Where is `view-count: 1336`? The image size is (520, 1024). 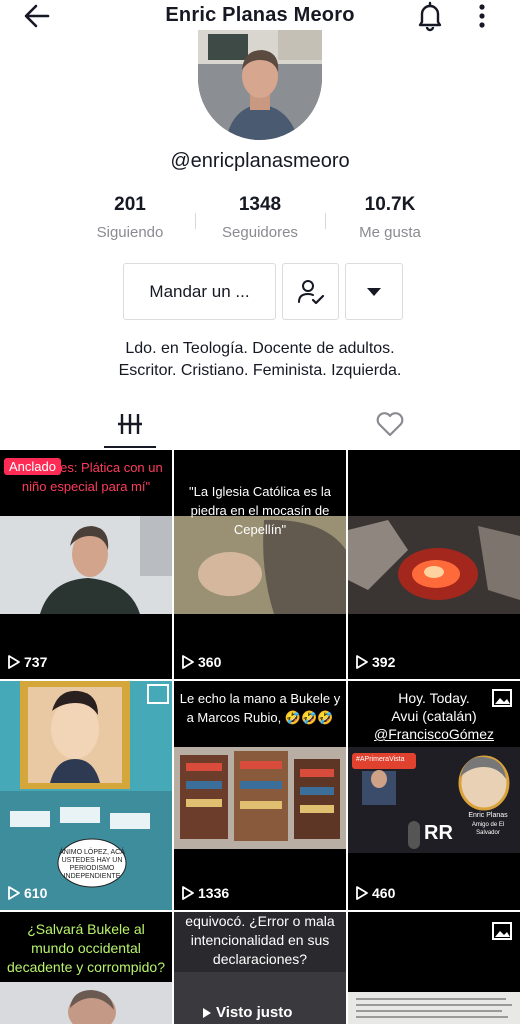 view-count: 1336 is located at coordinates (205, 893).